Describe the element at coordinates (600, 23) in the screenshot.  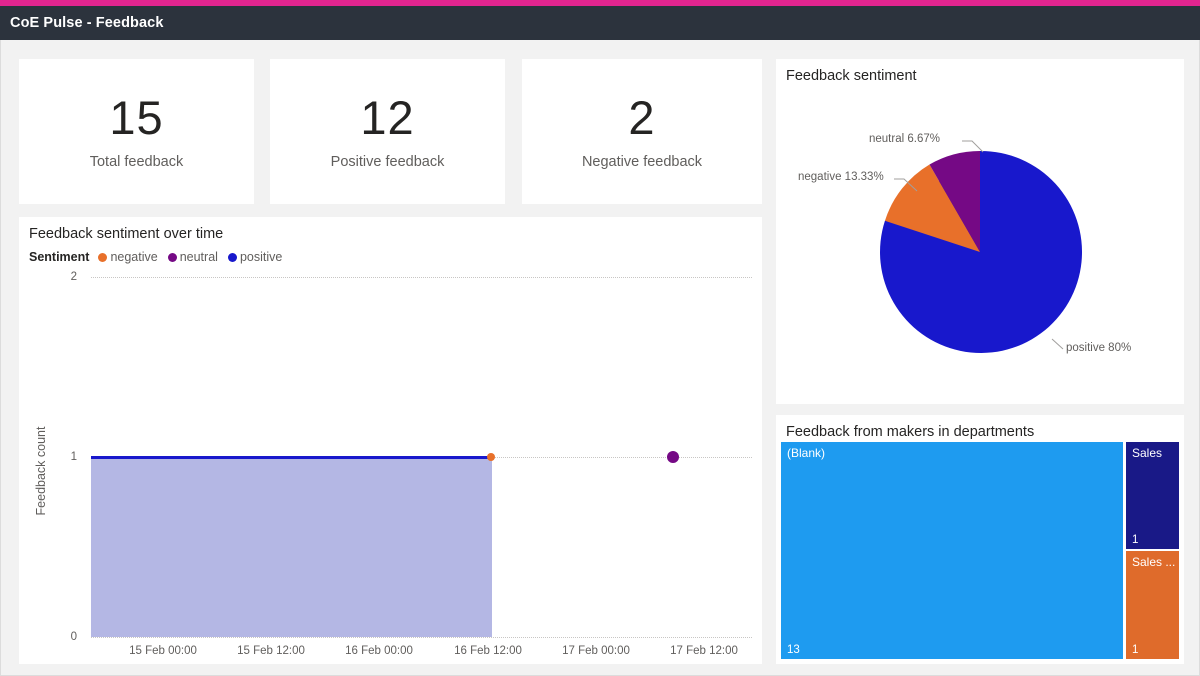
I see `title-bar: CoE Pulse - Feedback` at that location.